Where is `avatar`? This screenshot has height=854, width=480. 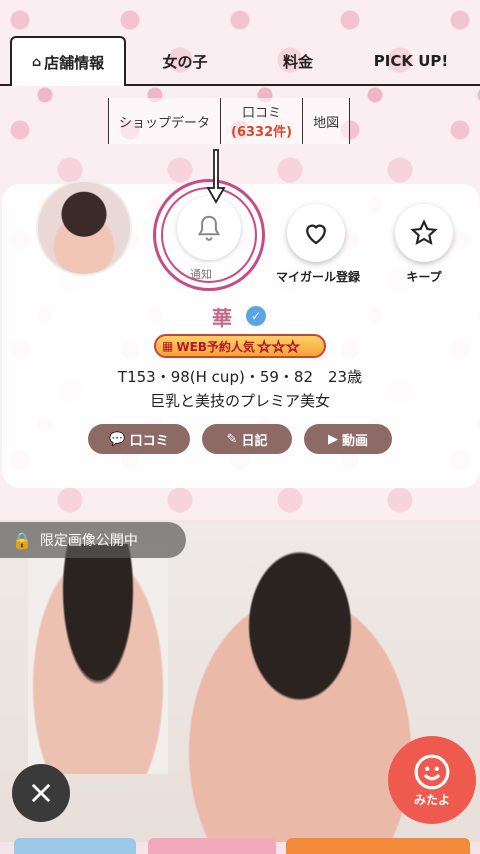 avatar is located at coordinates (84, 228).